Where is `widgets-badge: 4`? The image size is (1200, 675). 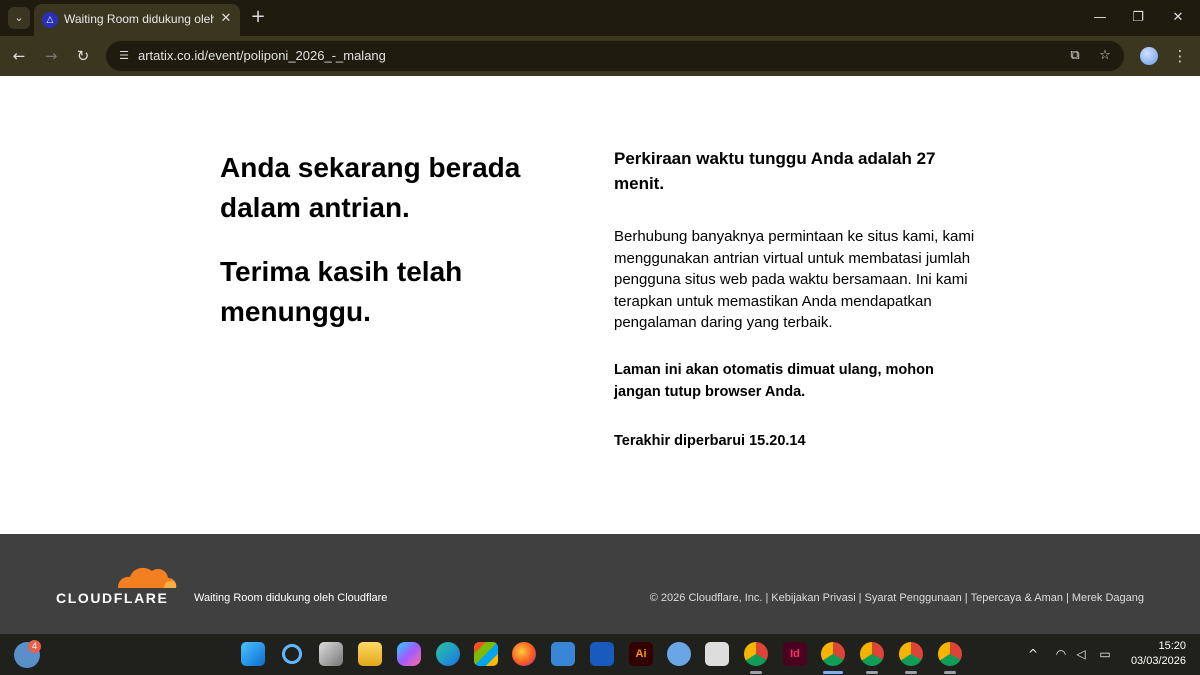
widgets-badge: 4 is located at coordinates (34, 646).